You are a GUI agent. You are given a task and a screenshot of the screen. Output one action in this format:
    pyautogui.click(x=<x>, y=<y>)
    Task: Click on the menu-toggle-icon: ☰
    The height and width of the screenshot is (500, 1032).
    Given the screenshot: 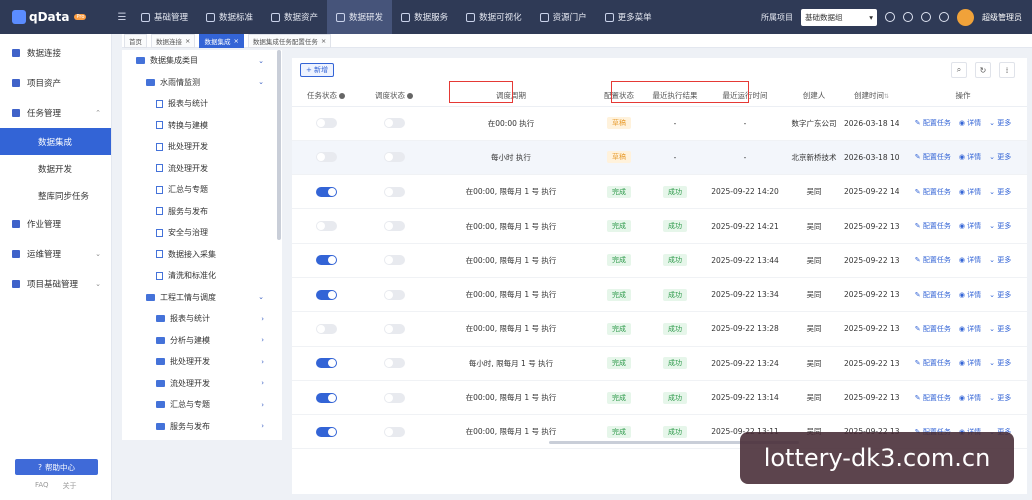 What is the action you would take?
    pyautogui.click(x=122, y=17)
    